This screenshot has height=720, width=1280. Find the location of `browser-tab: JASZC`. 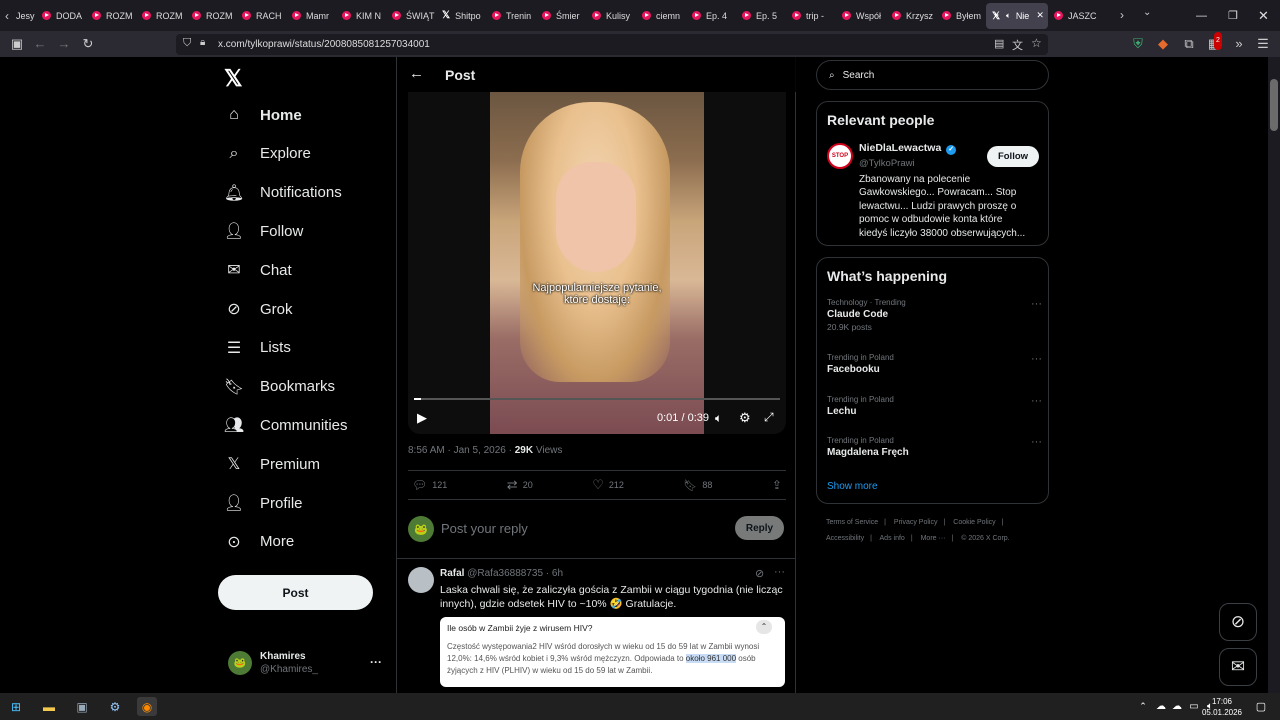

browser-tab: JASZC is located at coordinates (1073, 16).